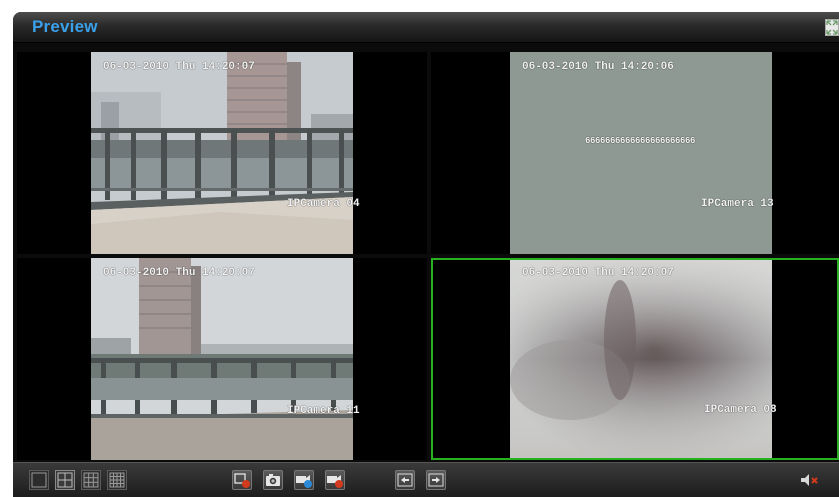  I want to click on camera-name-overlay: IPCamera 13, so click(737, 204).